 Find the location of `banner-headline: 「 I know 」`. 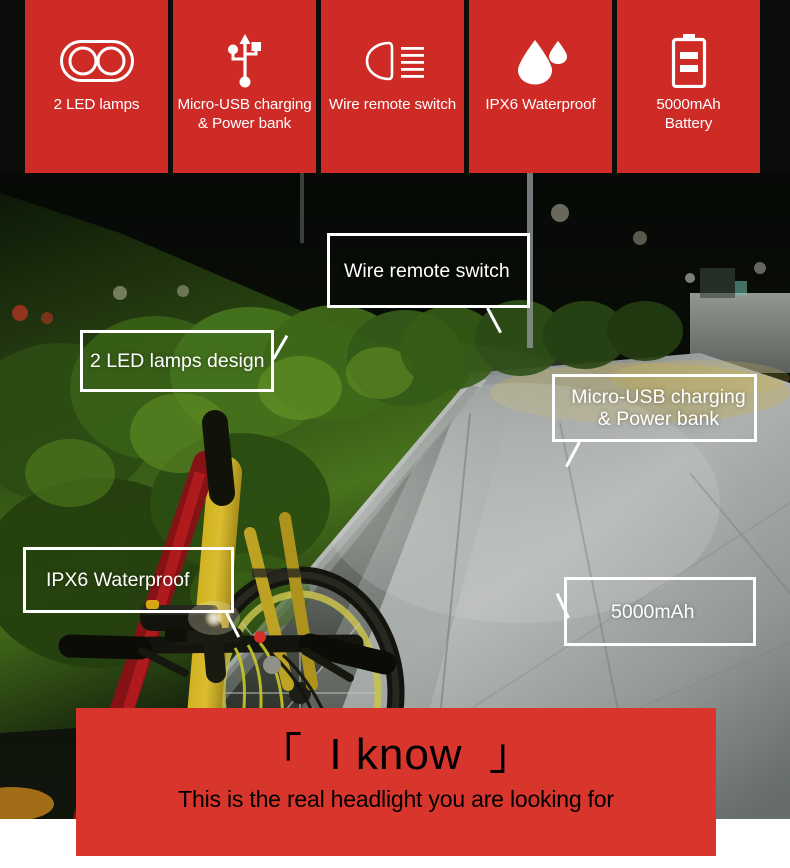

banner-headline: 「 I know 」 is located at coordinates (396, 754).